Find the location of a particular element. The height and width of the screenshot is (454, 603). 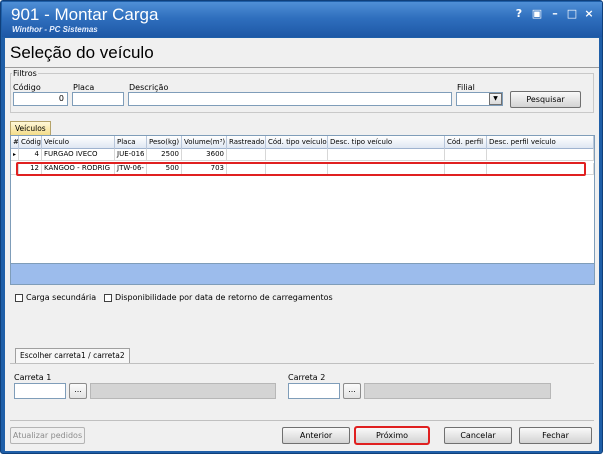

codigo-input: 0 is located at coordinates (40, 99).